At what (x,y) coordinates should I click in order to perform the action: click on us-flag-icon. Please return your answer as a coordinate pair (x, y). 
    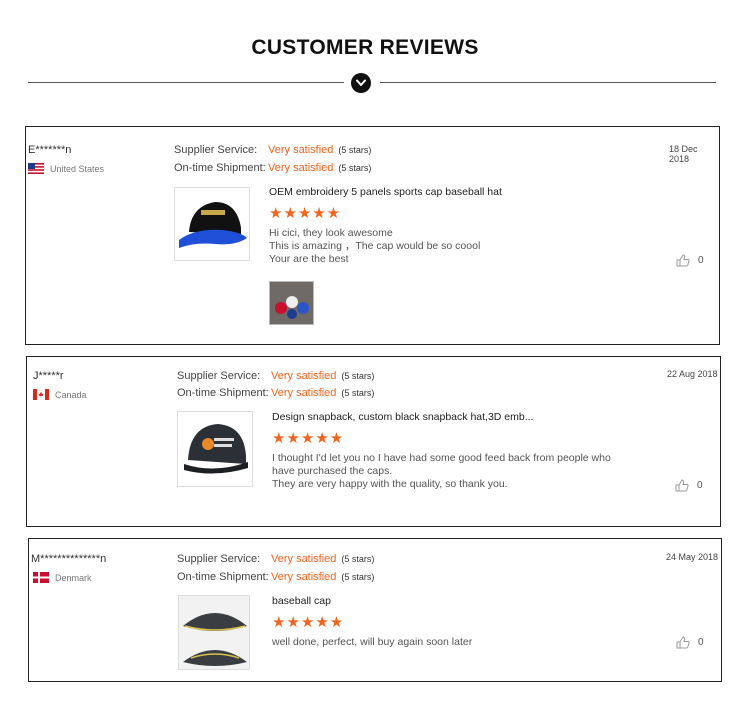
    Looking at the image, I should click on (36, 168).